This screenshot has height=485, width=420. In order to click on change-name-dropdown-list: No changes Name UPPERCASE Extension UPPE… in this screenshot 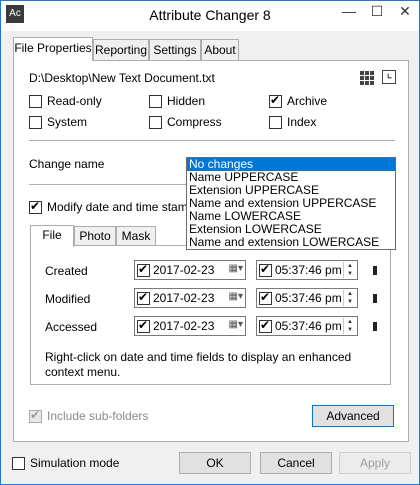, I will do `click(291, 203)`.